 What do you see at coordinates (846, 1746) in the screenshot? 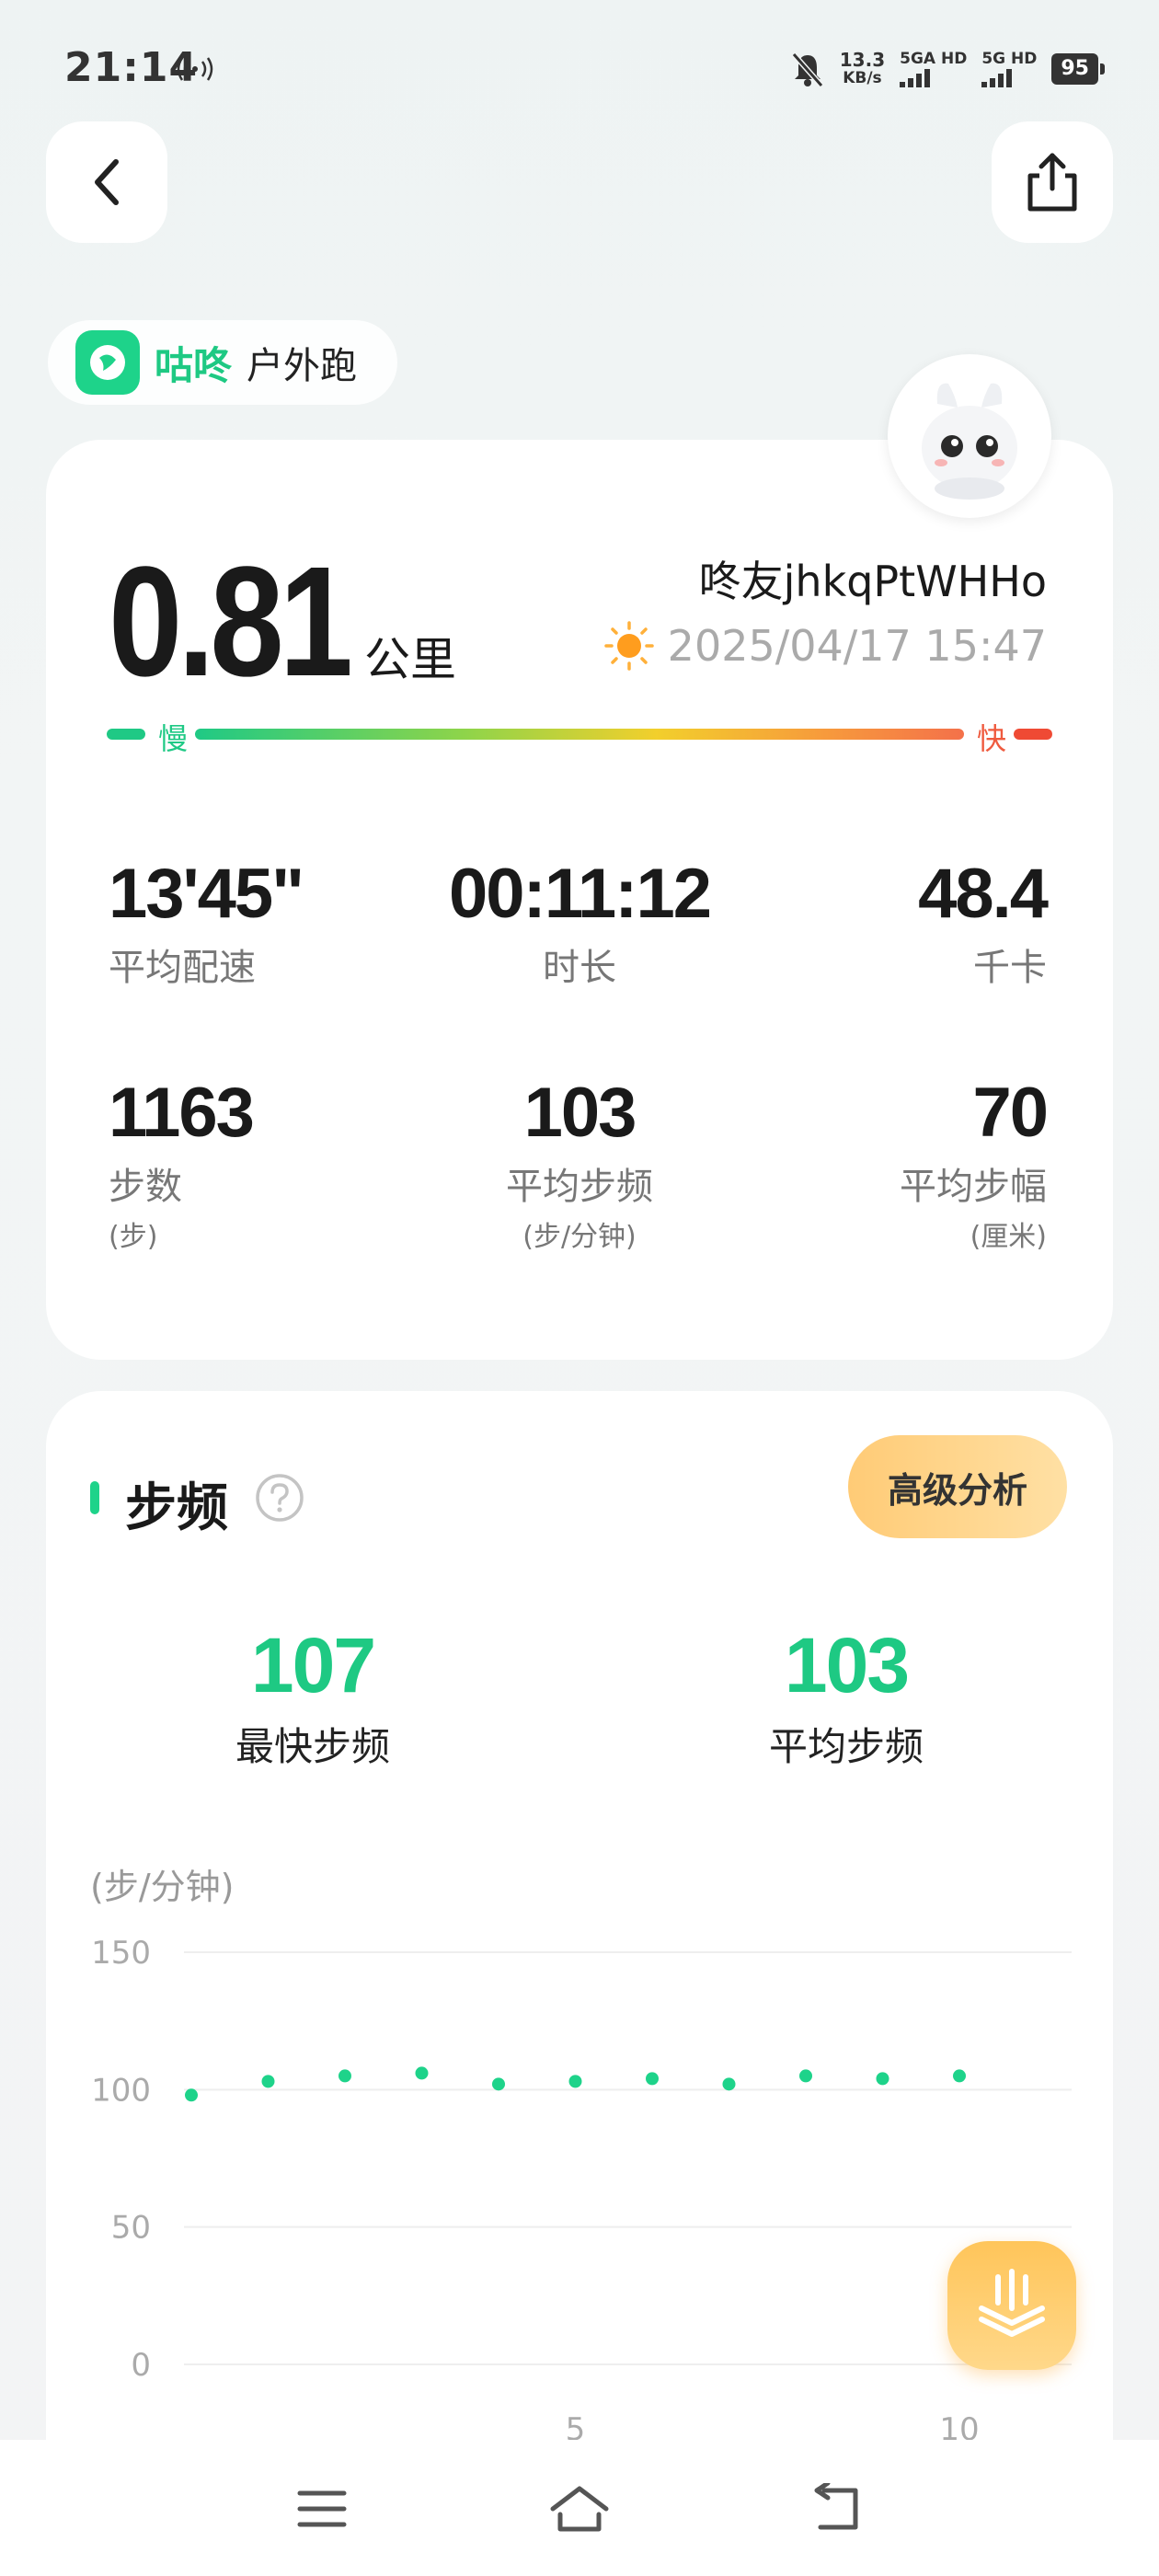
I see `average-cadence-label: 平均步频` at bounding box center [846, 1746].